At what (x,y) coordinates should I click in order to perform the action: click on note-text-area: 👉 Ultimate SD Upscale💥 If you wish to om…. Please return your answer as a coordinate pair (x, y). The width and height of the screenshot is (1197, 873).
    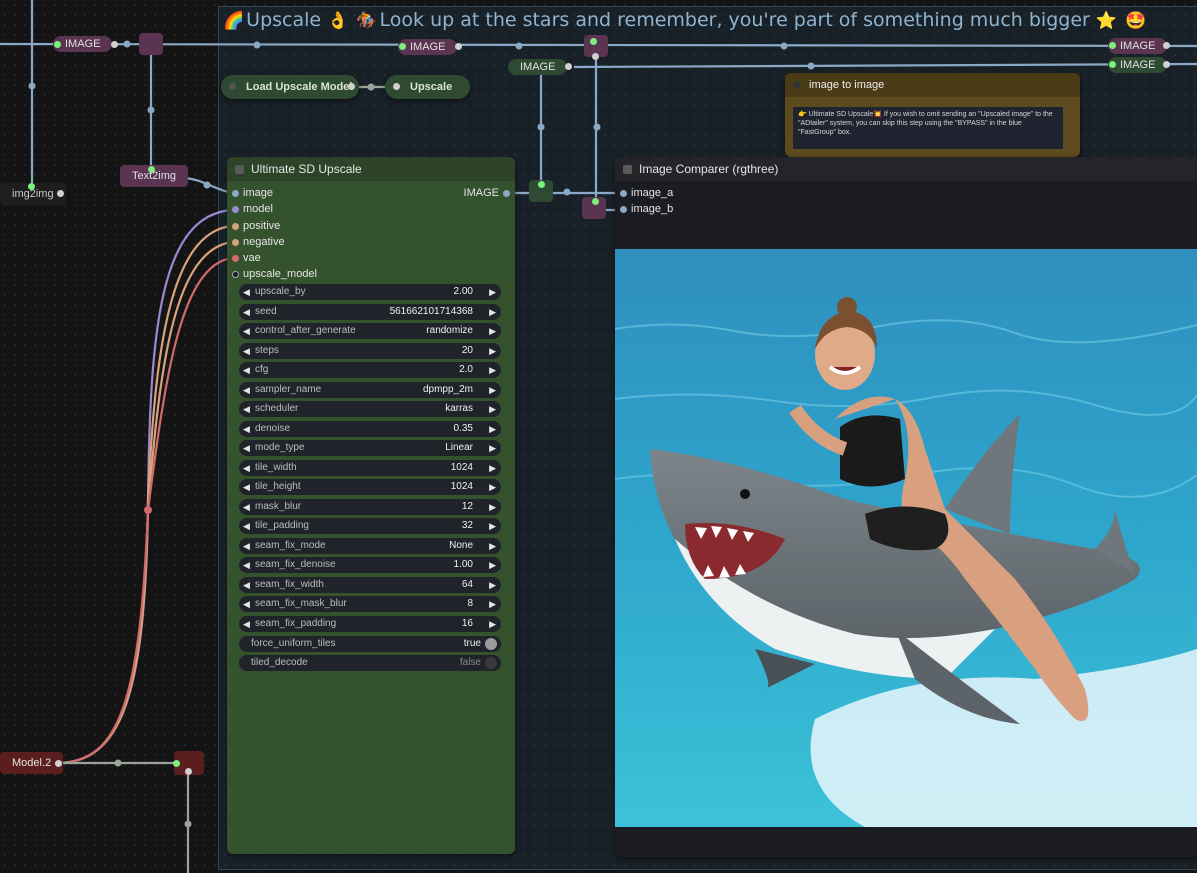
    Looking at the image, I should click on (928, 128).